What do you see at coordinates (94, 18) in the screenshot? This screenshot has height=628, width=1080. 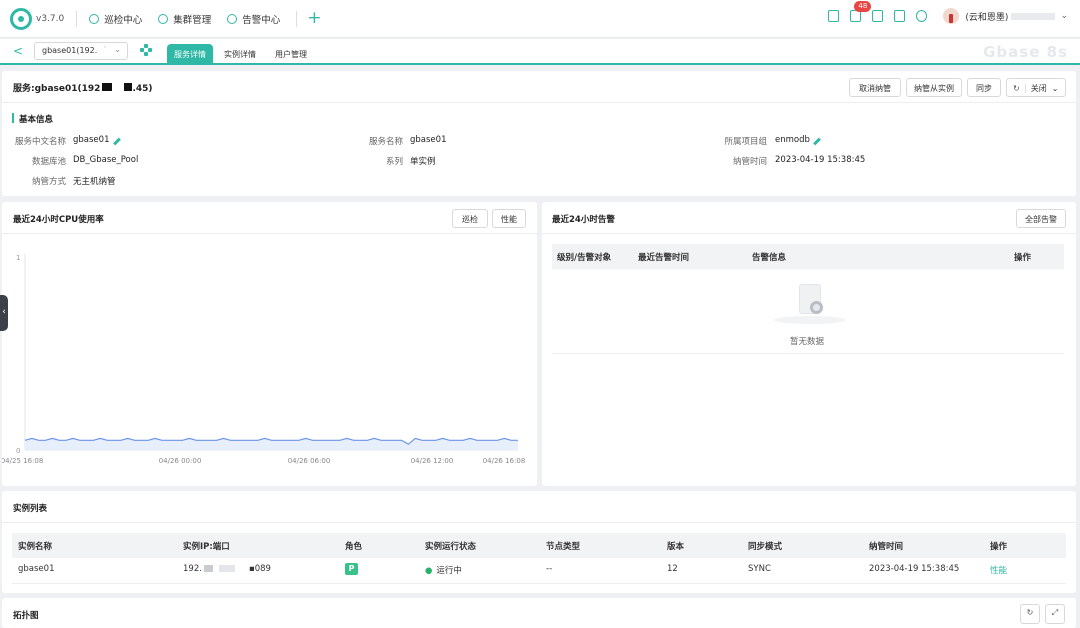 I see `inspection-icon` at bounding box center [94, 18].